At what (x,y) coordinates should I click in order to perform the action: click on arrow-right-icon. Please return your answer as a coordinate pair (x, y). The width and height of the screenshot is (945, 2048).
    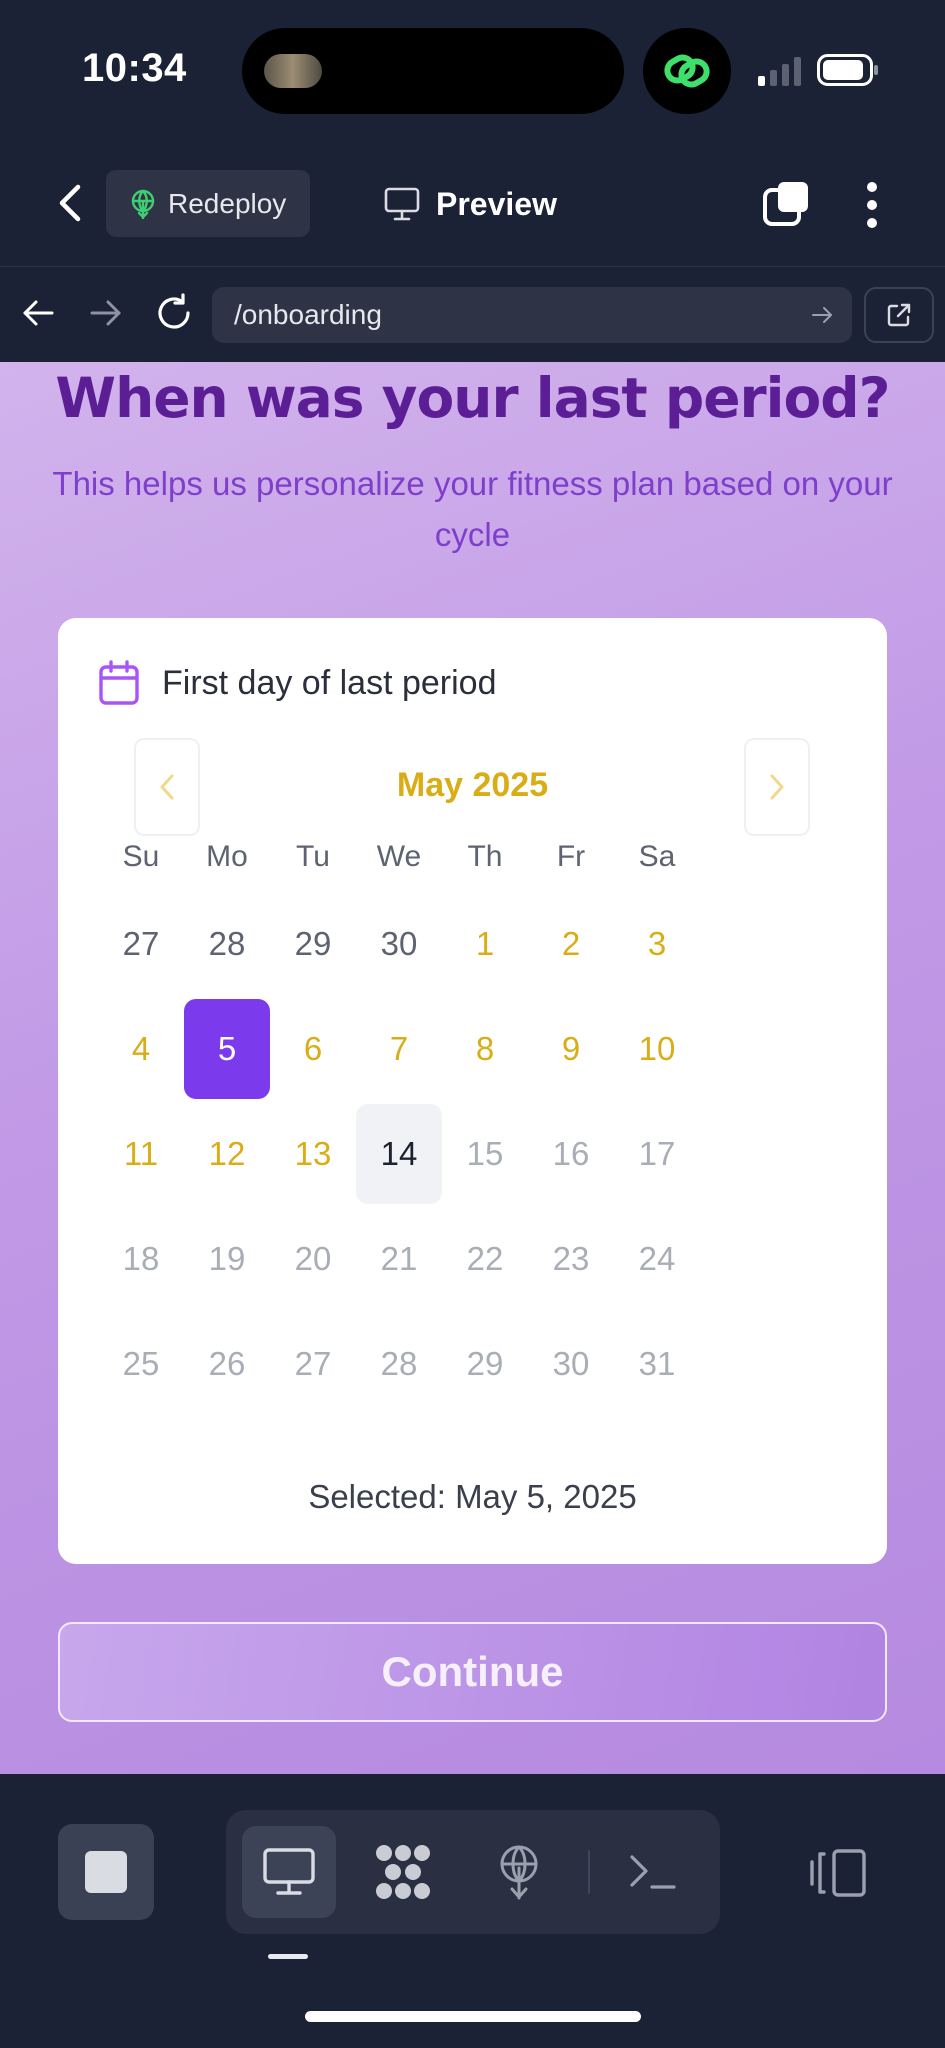
    Looking at the image, I should click on (106, 313).